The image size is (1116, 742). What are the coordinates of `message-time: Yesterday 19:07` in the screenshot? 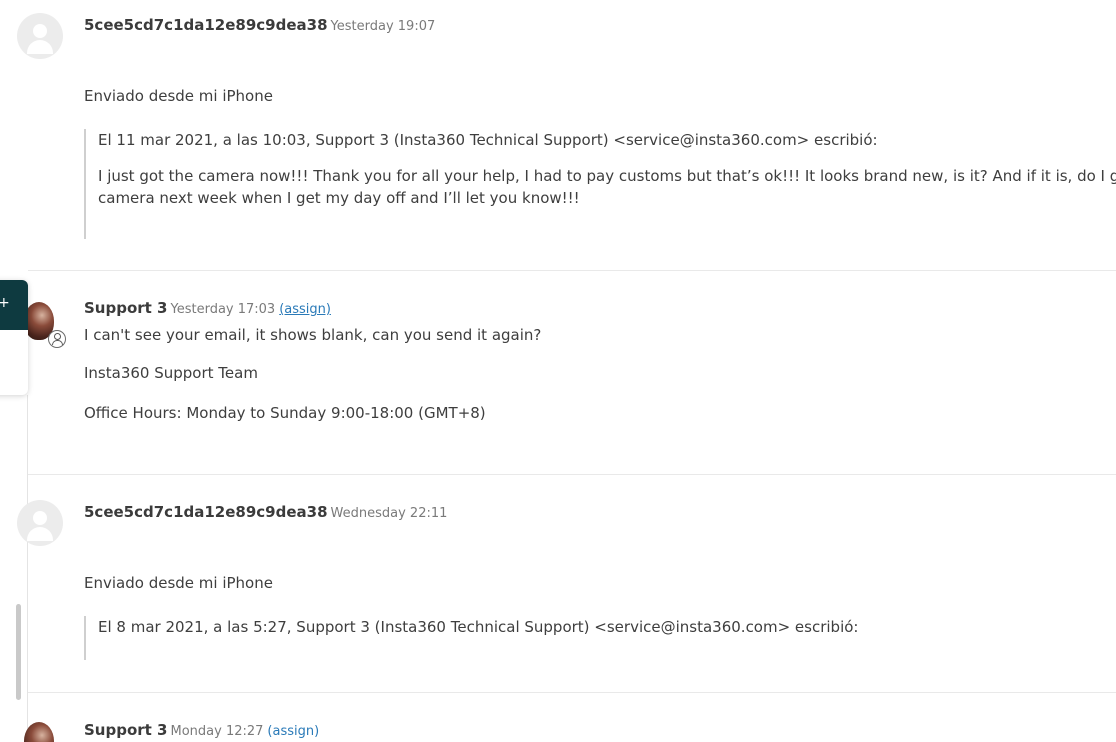 It's located at (383, 26).